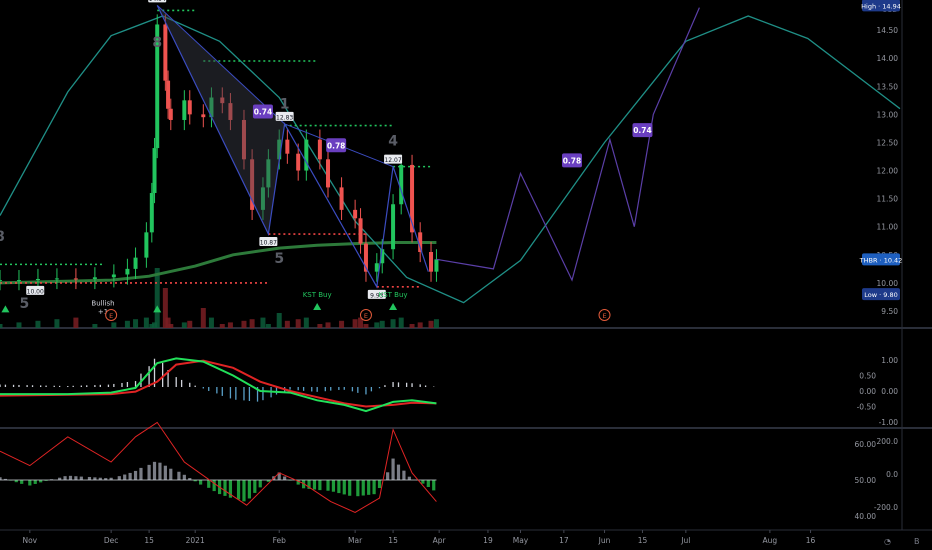 This screenshot has width=932, height=550. Describe the element at coordinates (811, 540) in the screenshot. I see `time-tick-label: 16` at that location.